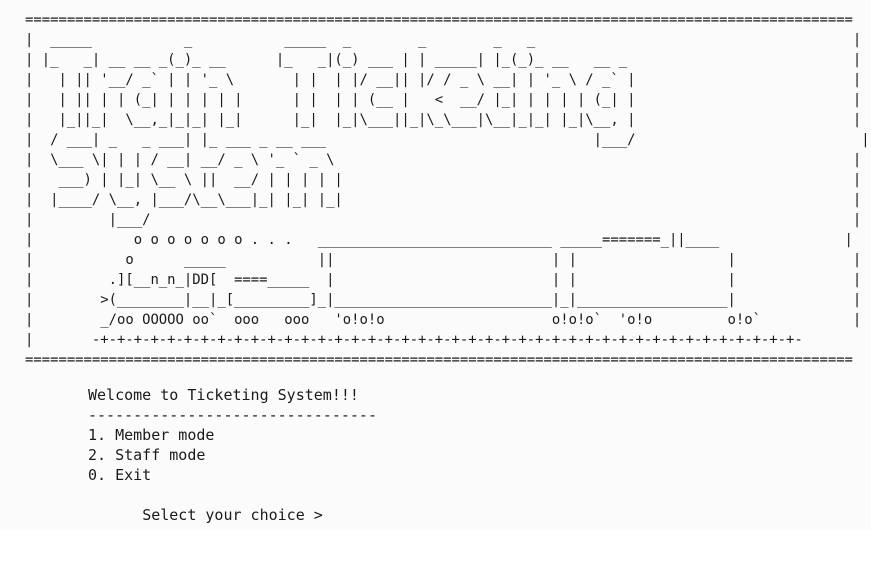 This screenshot has width=871, height=565. Describe the element at coordinates (120, 475) in the screenshot. I see `menu-option-exit: 0. Exit` at that location.